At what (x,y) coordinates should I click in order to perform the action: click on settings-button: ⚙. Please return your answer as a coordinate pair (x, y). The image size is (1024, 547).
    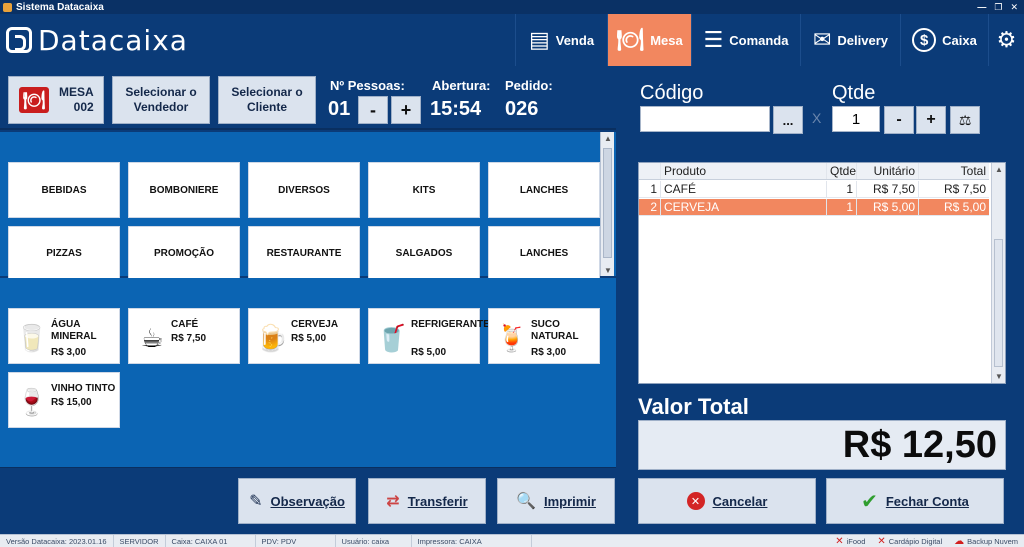
    Looking at the image, I should click on (1006, 40).